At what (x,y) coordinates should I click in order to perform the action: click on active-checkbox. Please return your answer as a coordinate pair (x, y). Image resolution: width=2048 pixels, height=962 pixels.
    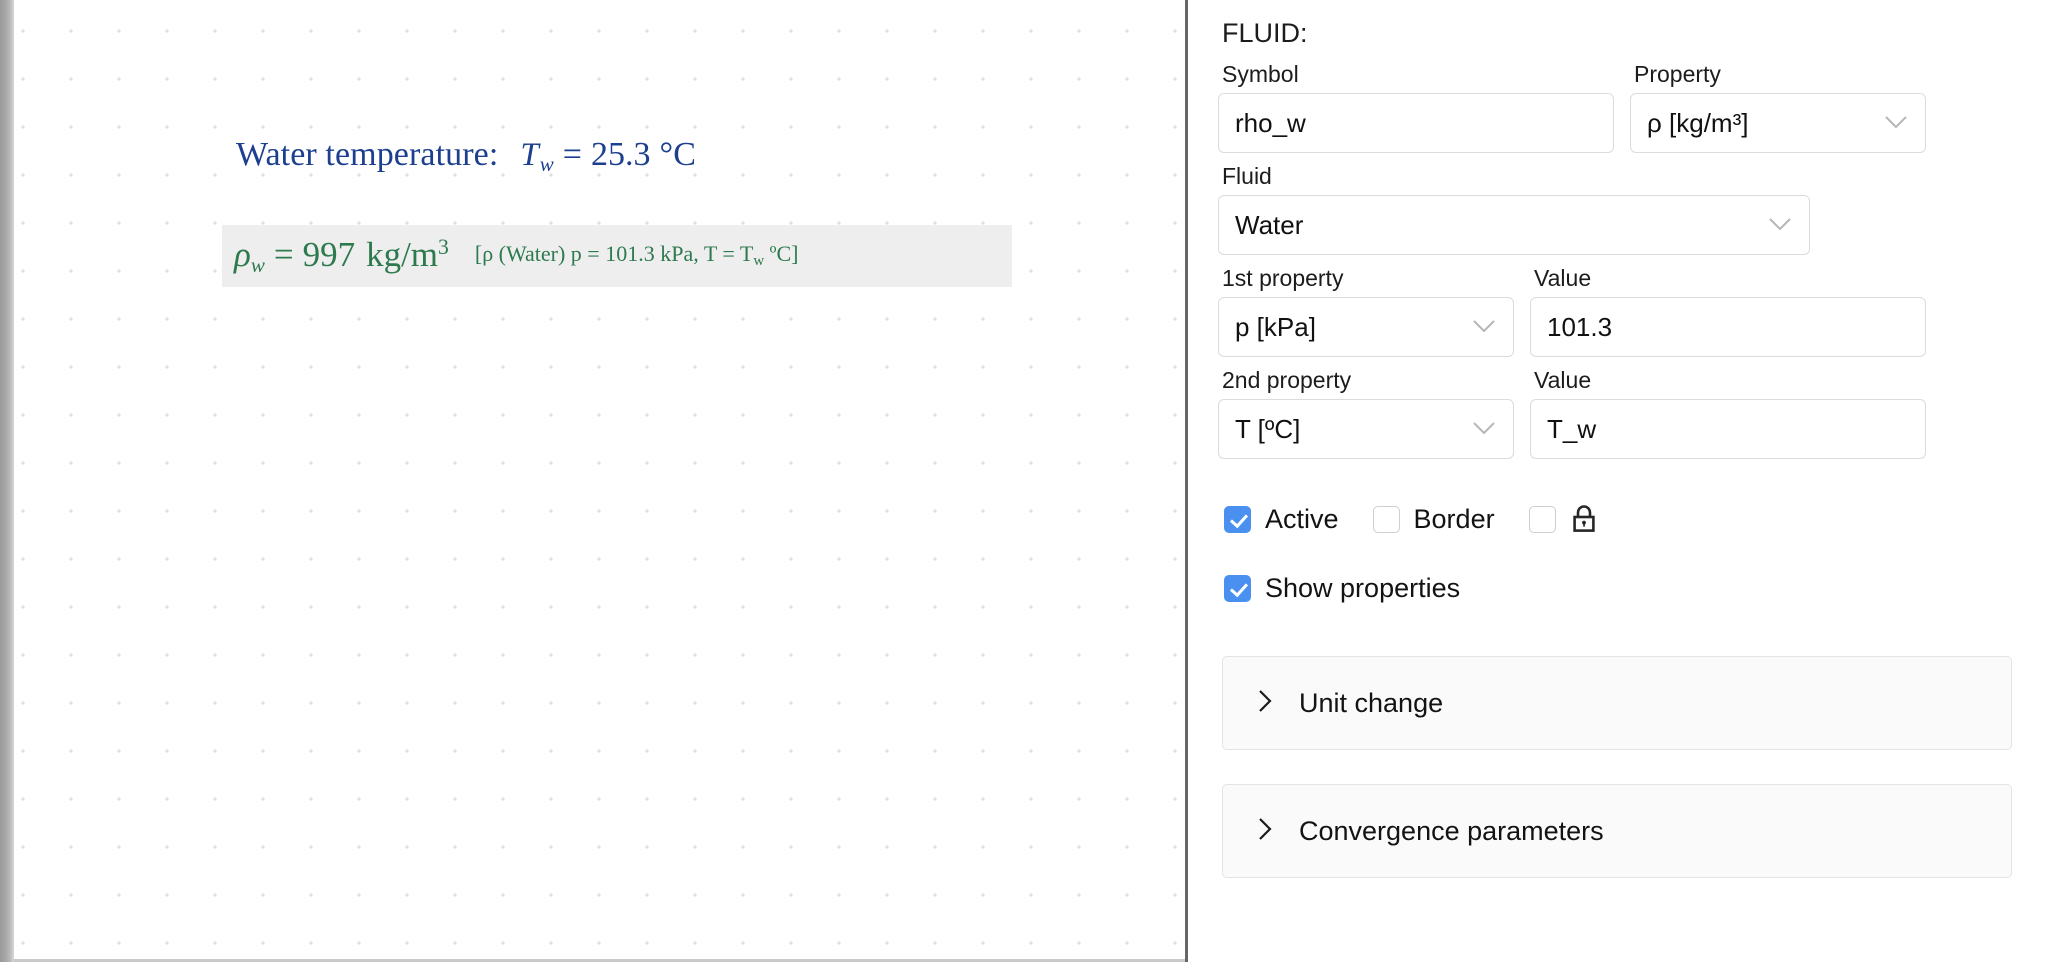
    Looking at the image, I should click on (1237, 519).